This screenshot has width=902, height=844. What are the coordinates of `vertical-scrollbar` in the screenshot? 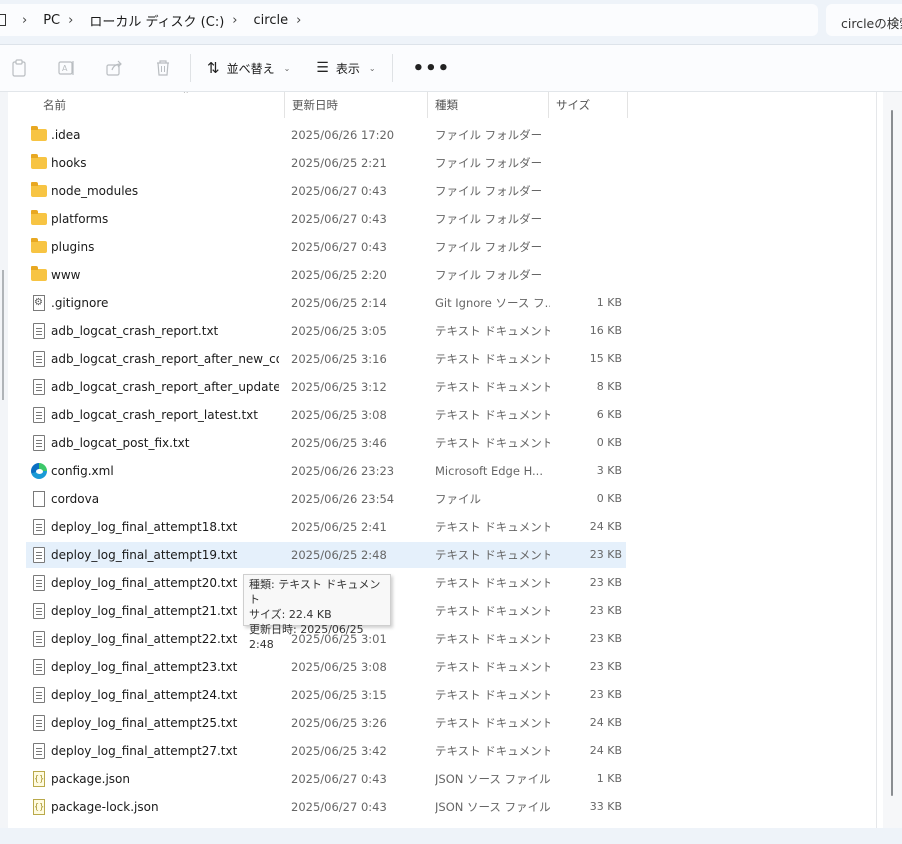 It's located at (892, 460).